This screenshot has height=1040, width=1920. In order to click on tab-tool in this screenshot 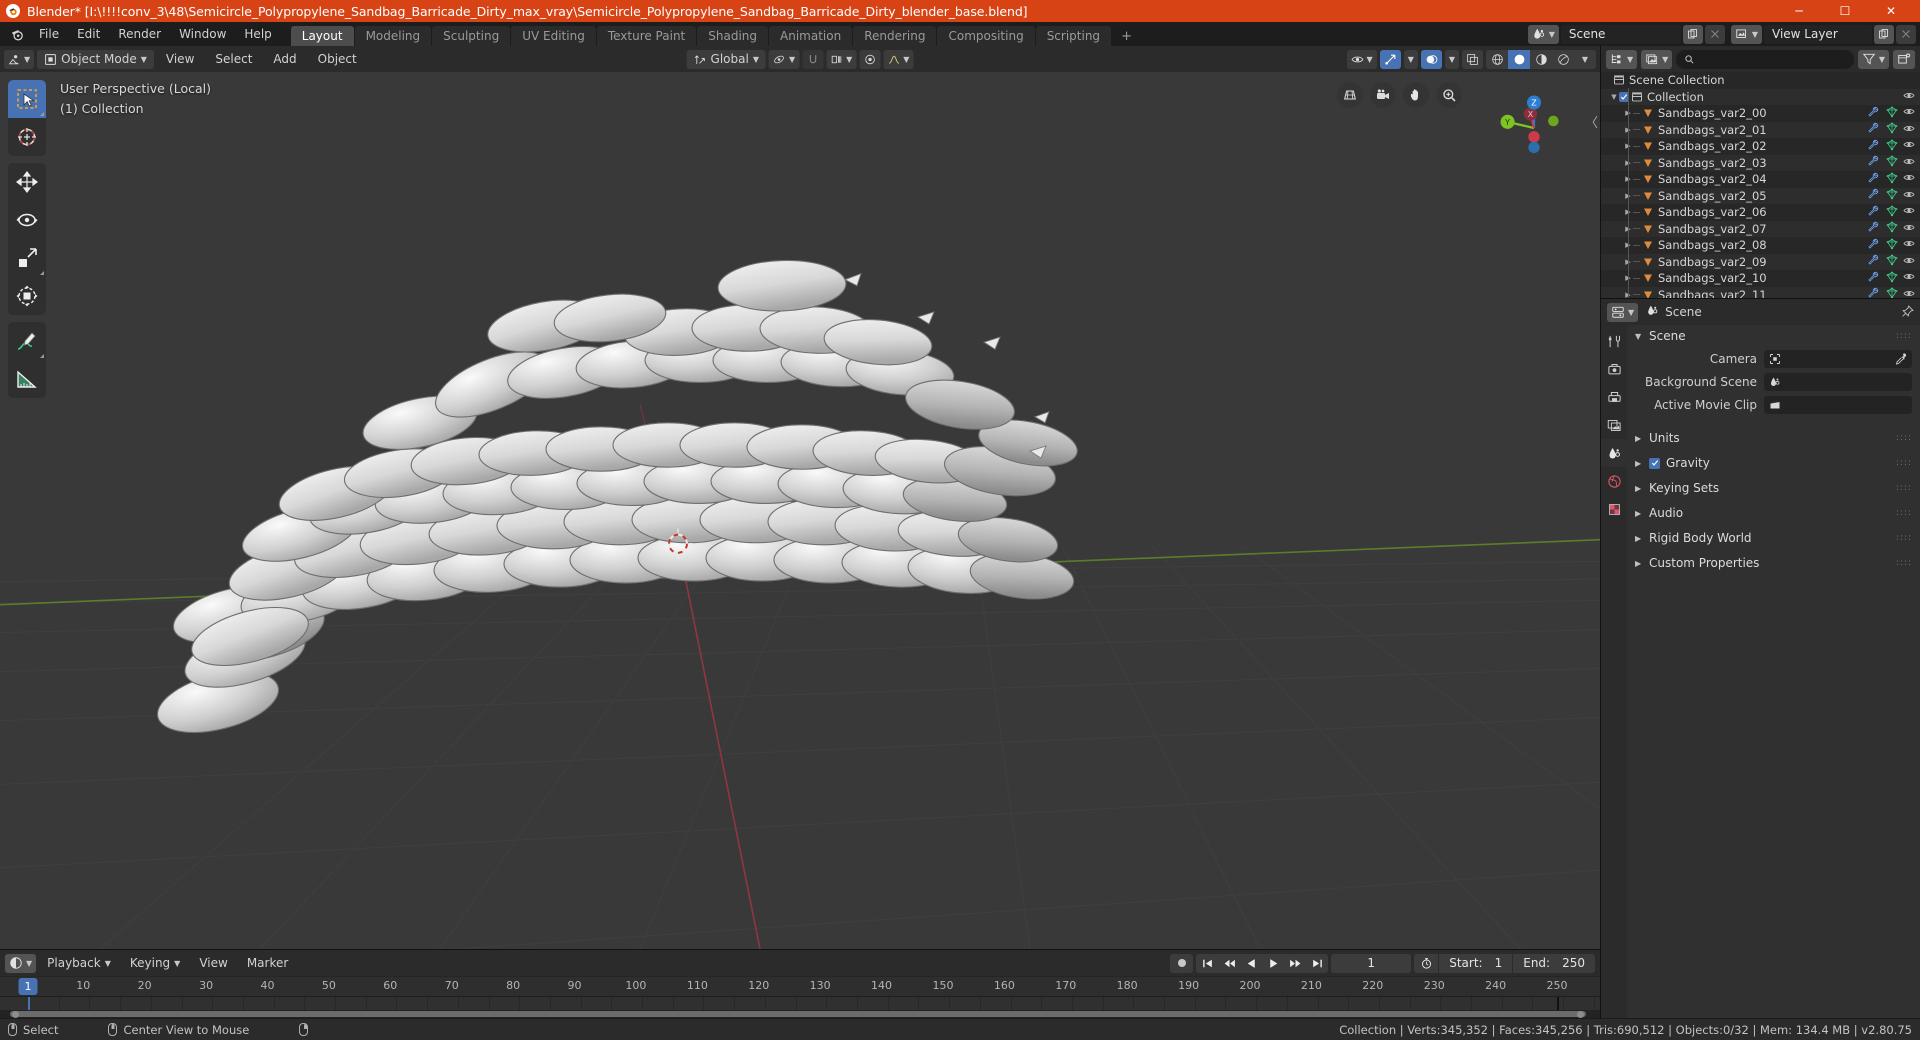, I will do `click(1614, 341)`.